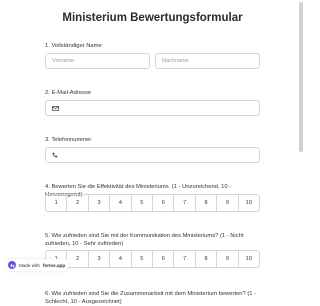 This screenshot has height=306, width=320. Describe the element at coordinates (301, 77) in the screenshot. I see `scrollbar-thumb` at that location.